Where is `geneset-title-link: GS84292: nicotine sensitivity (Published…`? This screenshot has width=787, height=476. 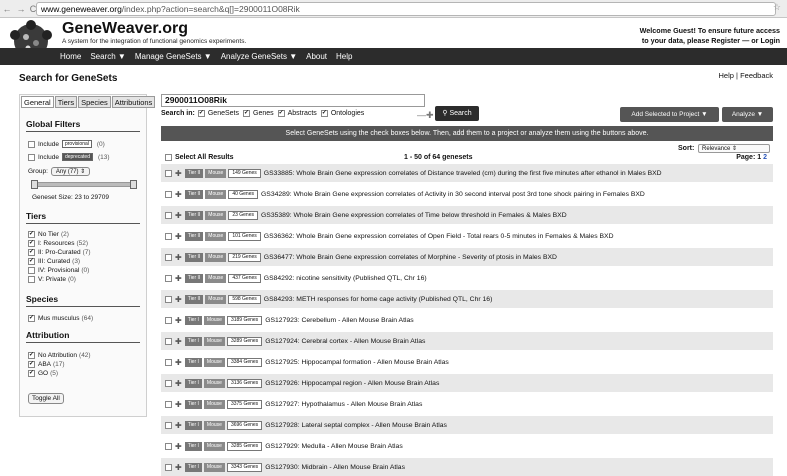
geneset-title-link: GS84292: nicotine sensitivity (Published… is located at coordinates (345, 278).